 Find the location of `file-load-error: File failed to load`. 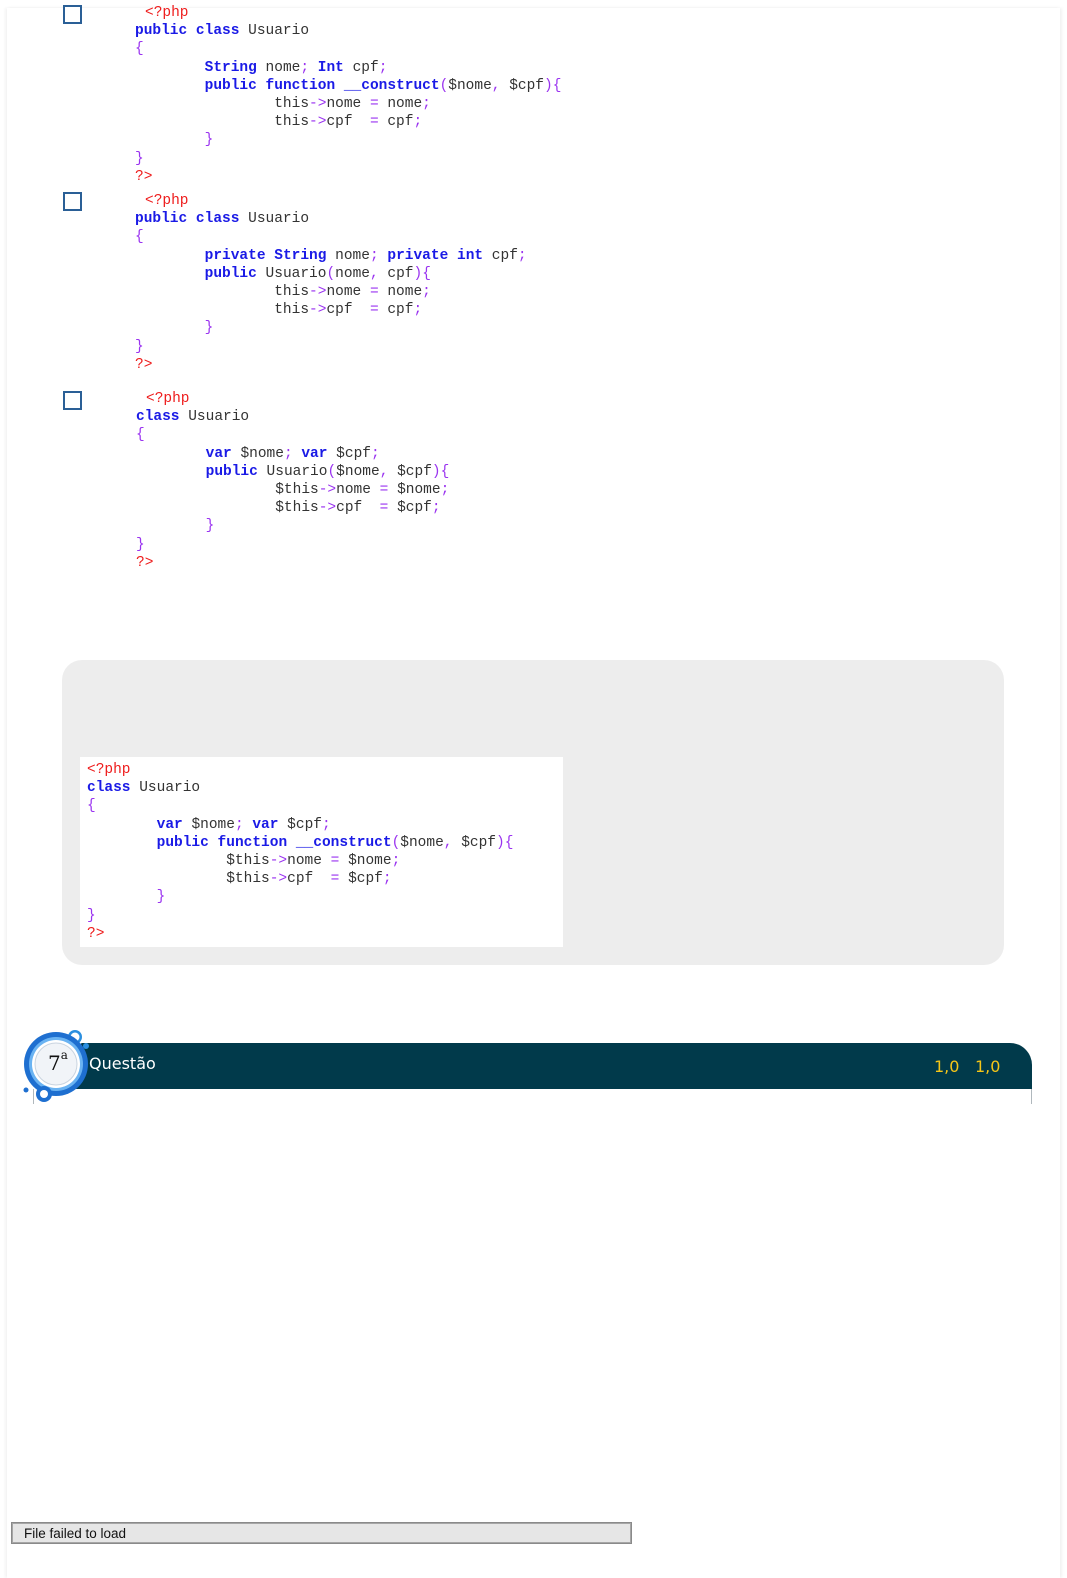

file-load-error: File failed to load is located at coordinates (321, 1533).